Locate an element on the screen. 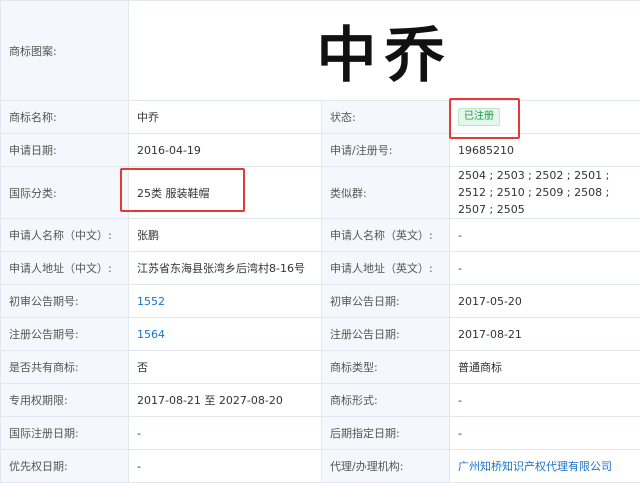  later-designation-date-label: 后期指定日期: is located at coordinates (386, 433).